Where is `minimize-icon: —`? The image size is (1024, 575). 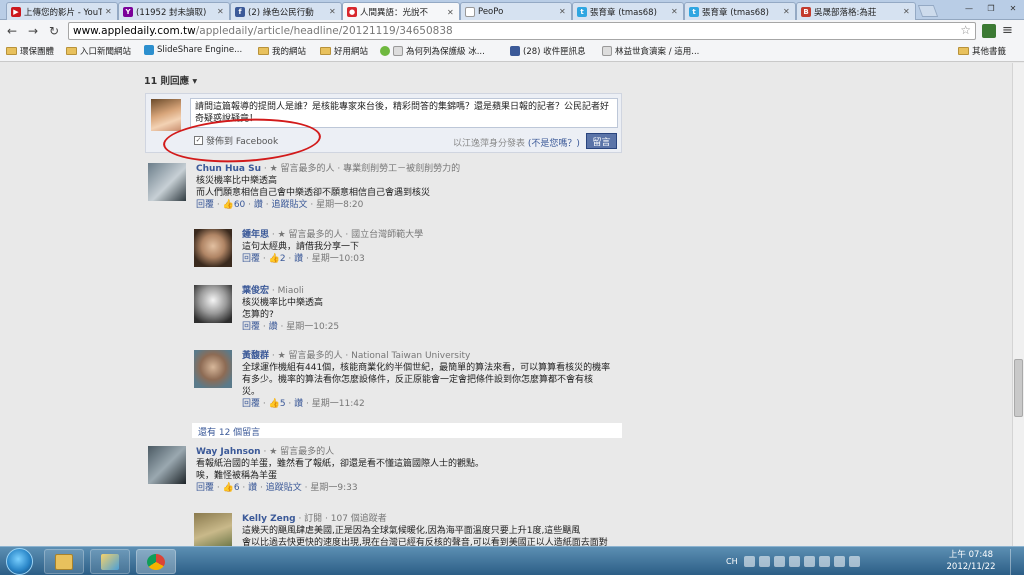 minimize-icon: — is located at coordinates (969, 8).